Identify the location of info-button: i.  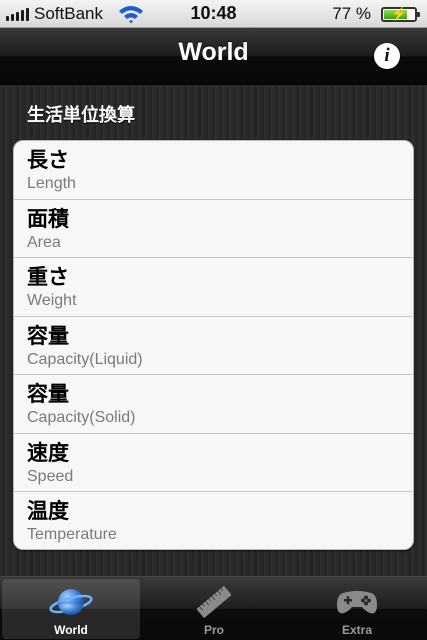
(387, 56).